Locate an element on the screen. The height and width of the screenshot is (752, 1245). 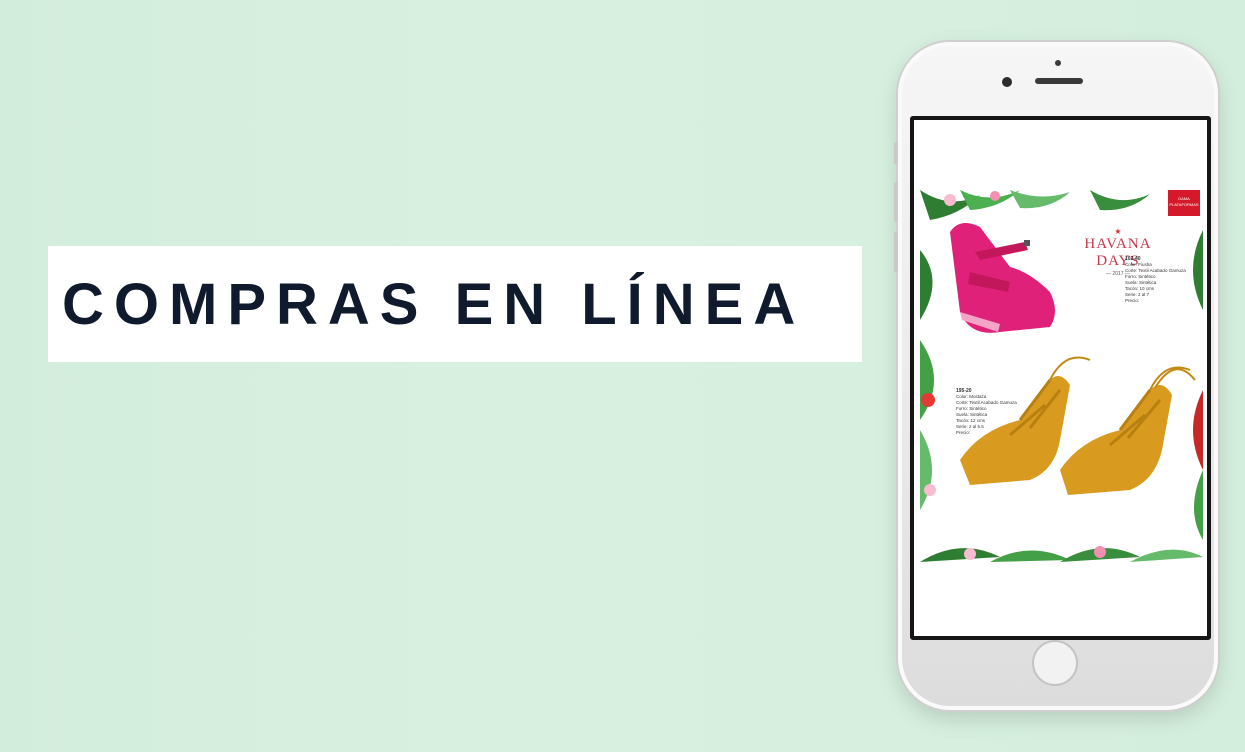
tropical-leaves-bottom-icon is located at coordinates (1061, 554).